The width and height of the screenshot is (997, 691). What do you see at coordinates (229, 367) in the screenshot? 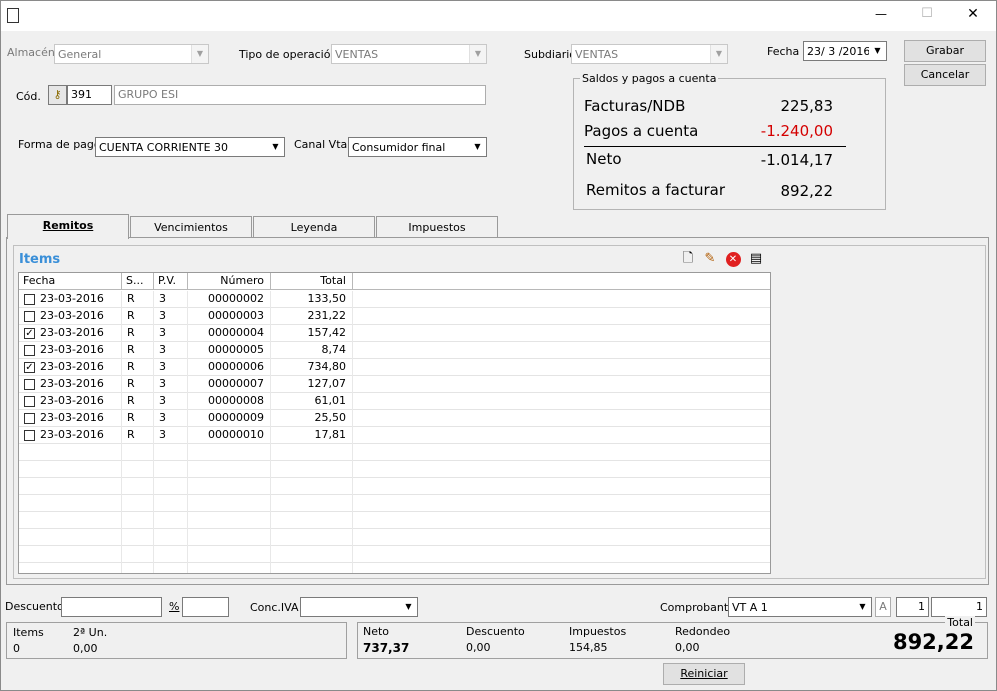
I see `cell-numero: 00000006` at bounding box center [229, 367].